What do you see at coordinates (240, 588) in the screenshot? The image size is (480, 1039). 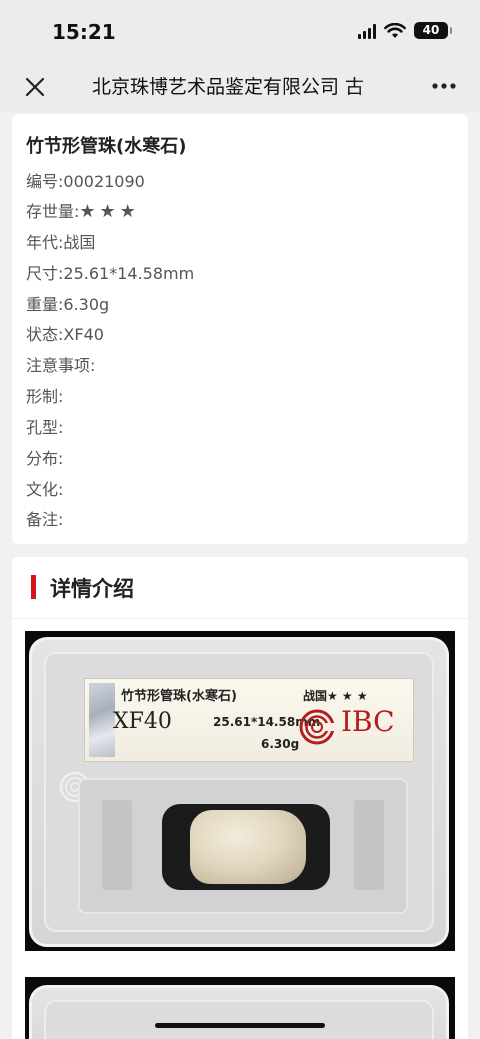 I see `details-header: 详情介绍` at bounding box center [240, 588].